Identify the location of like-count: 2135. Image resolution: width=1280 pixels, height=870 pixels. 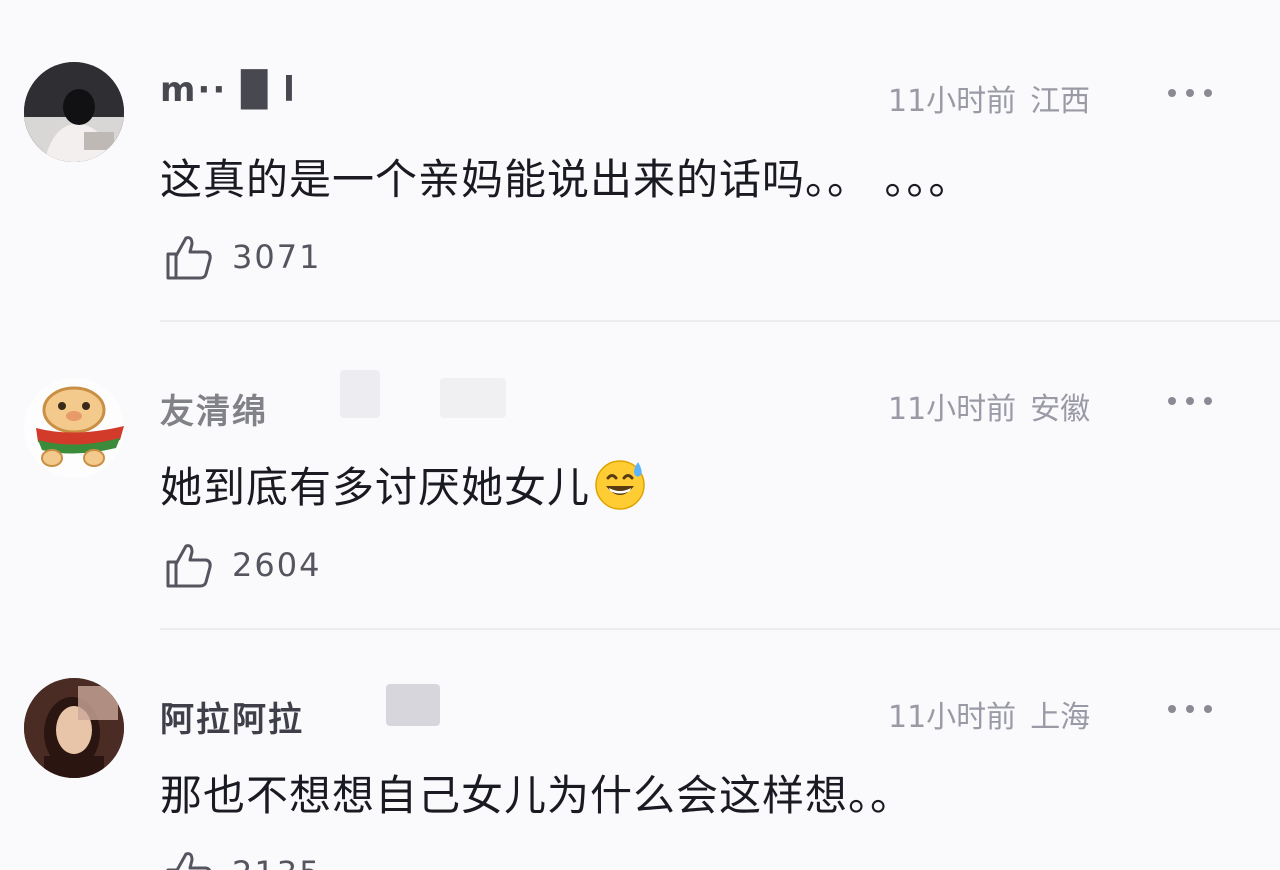
(276, 862).